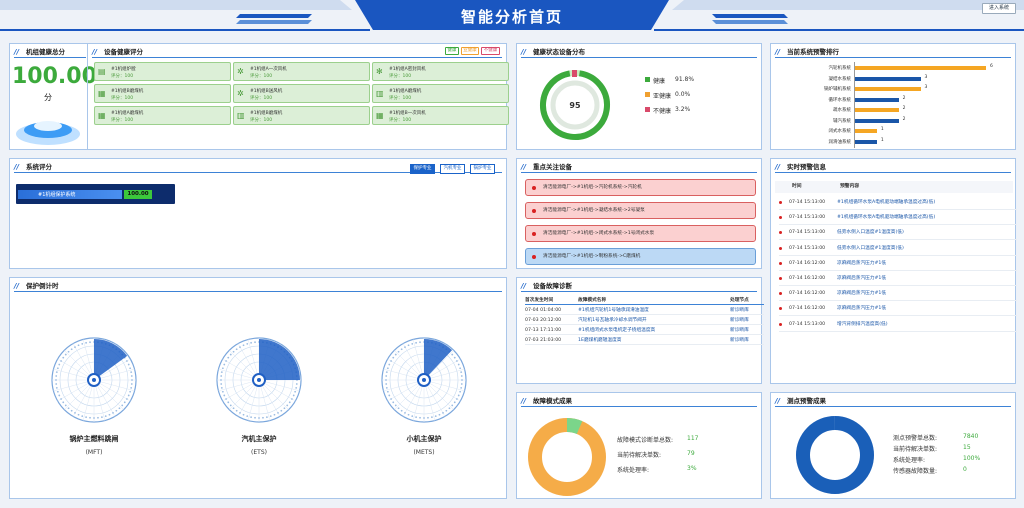  What do you see at coordinates (407, 69) in the screenshot?
I see `device-name: #1机组A密封风机` at bounding box center [407, 69].